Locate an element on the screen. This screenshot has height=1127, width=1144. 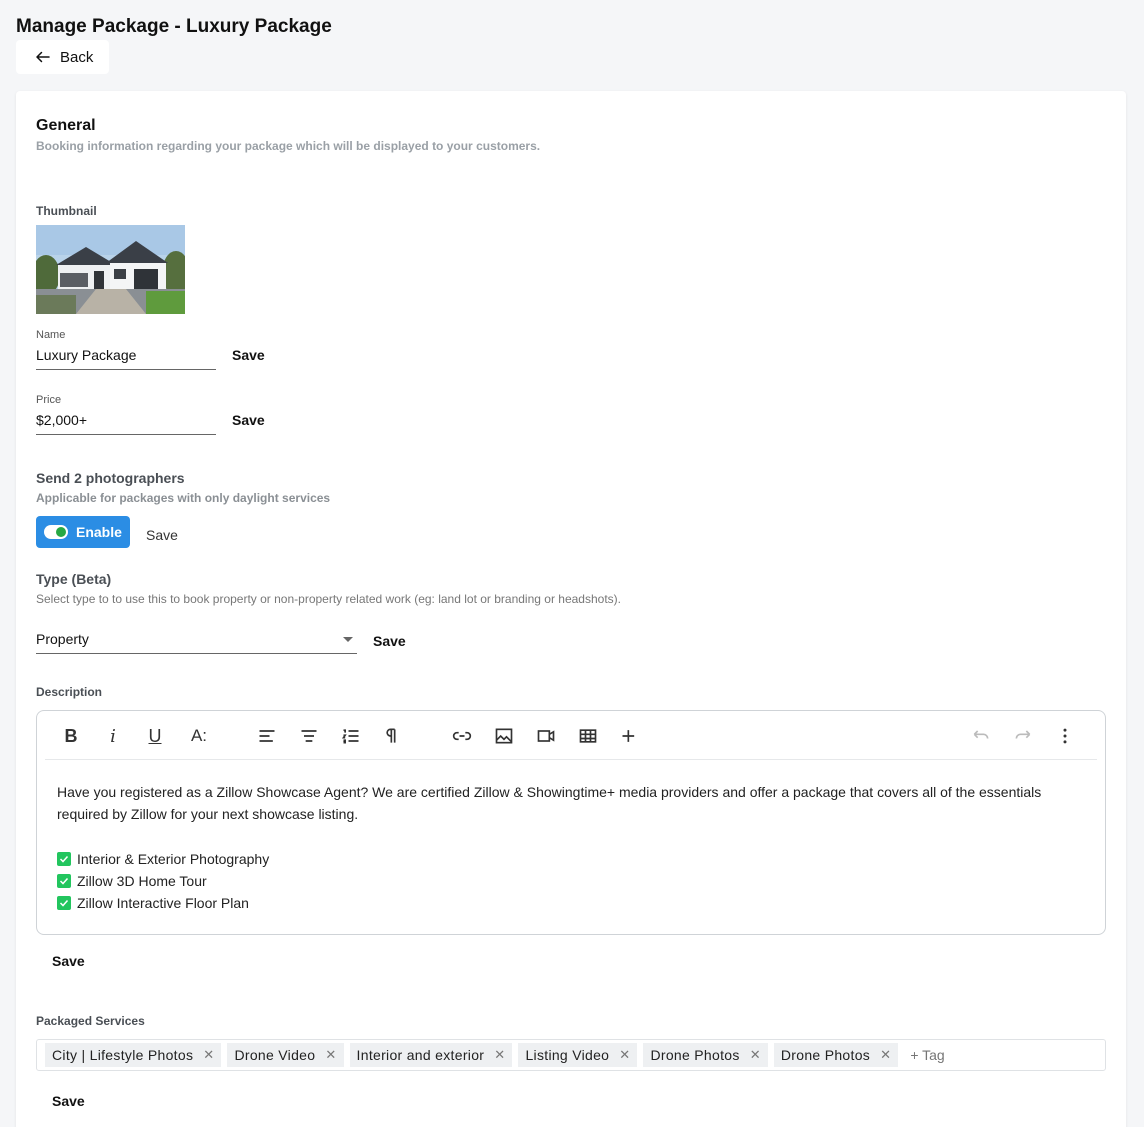
caret-down-icon is located at coordinates (348, 639).